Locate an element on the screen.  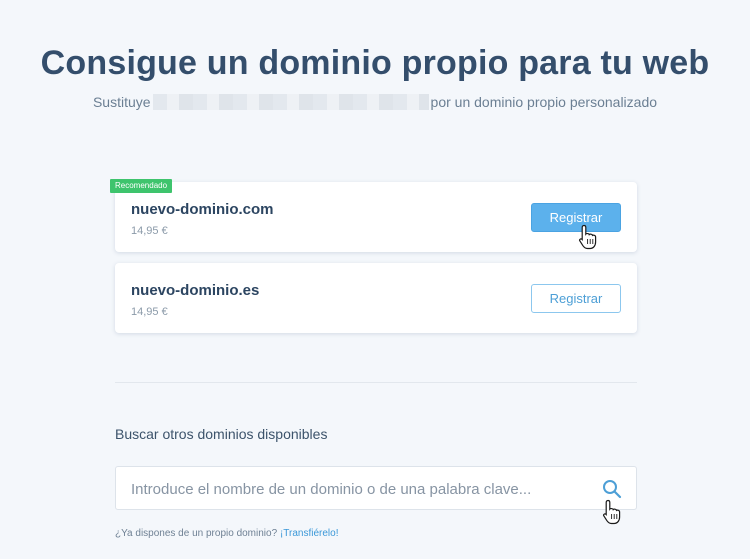
offer-domain-name: nuevo-dominio.com is located at coordinates (202, 209).